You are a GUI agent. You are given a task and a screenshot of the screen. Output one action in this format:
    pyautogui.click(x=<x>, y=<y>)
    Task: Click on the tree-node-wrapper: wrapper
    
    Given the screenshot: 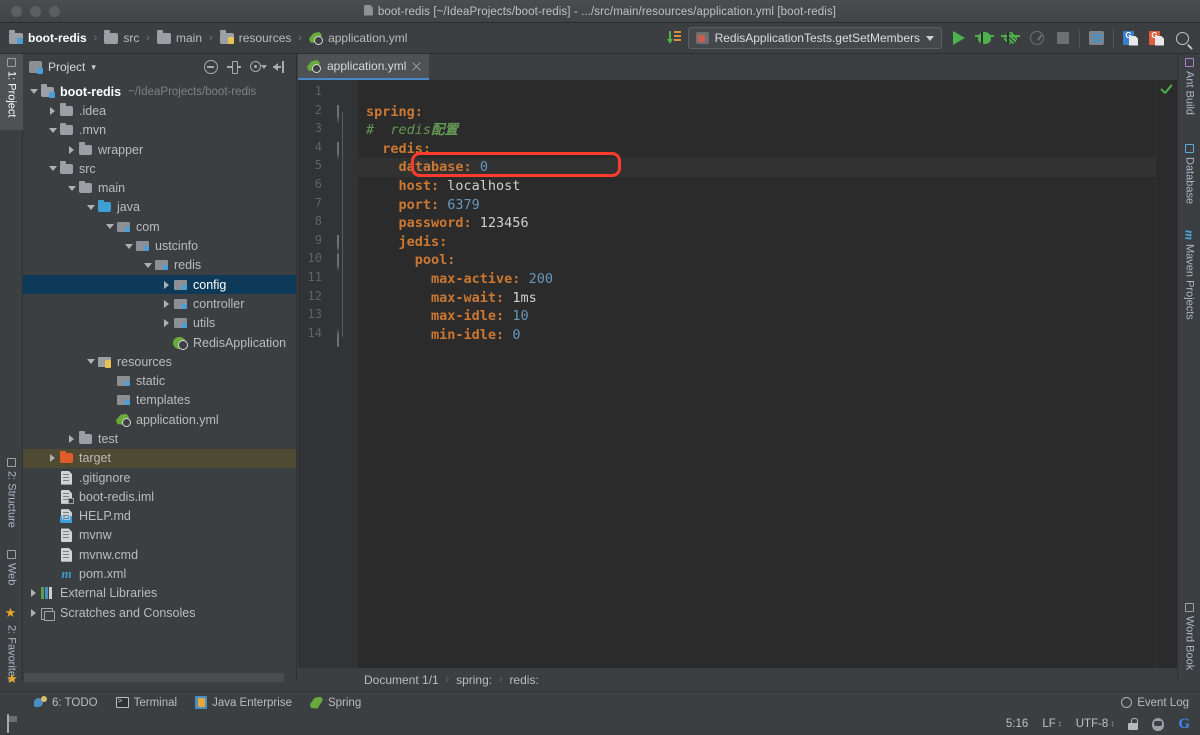 What is the action you would take?
    pyautogui.click(x=159, y=149)
    